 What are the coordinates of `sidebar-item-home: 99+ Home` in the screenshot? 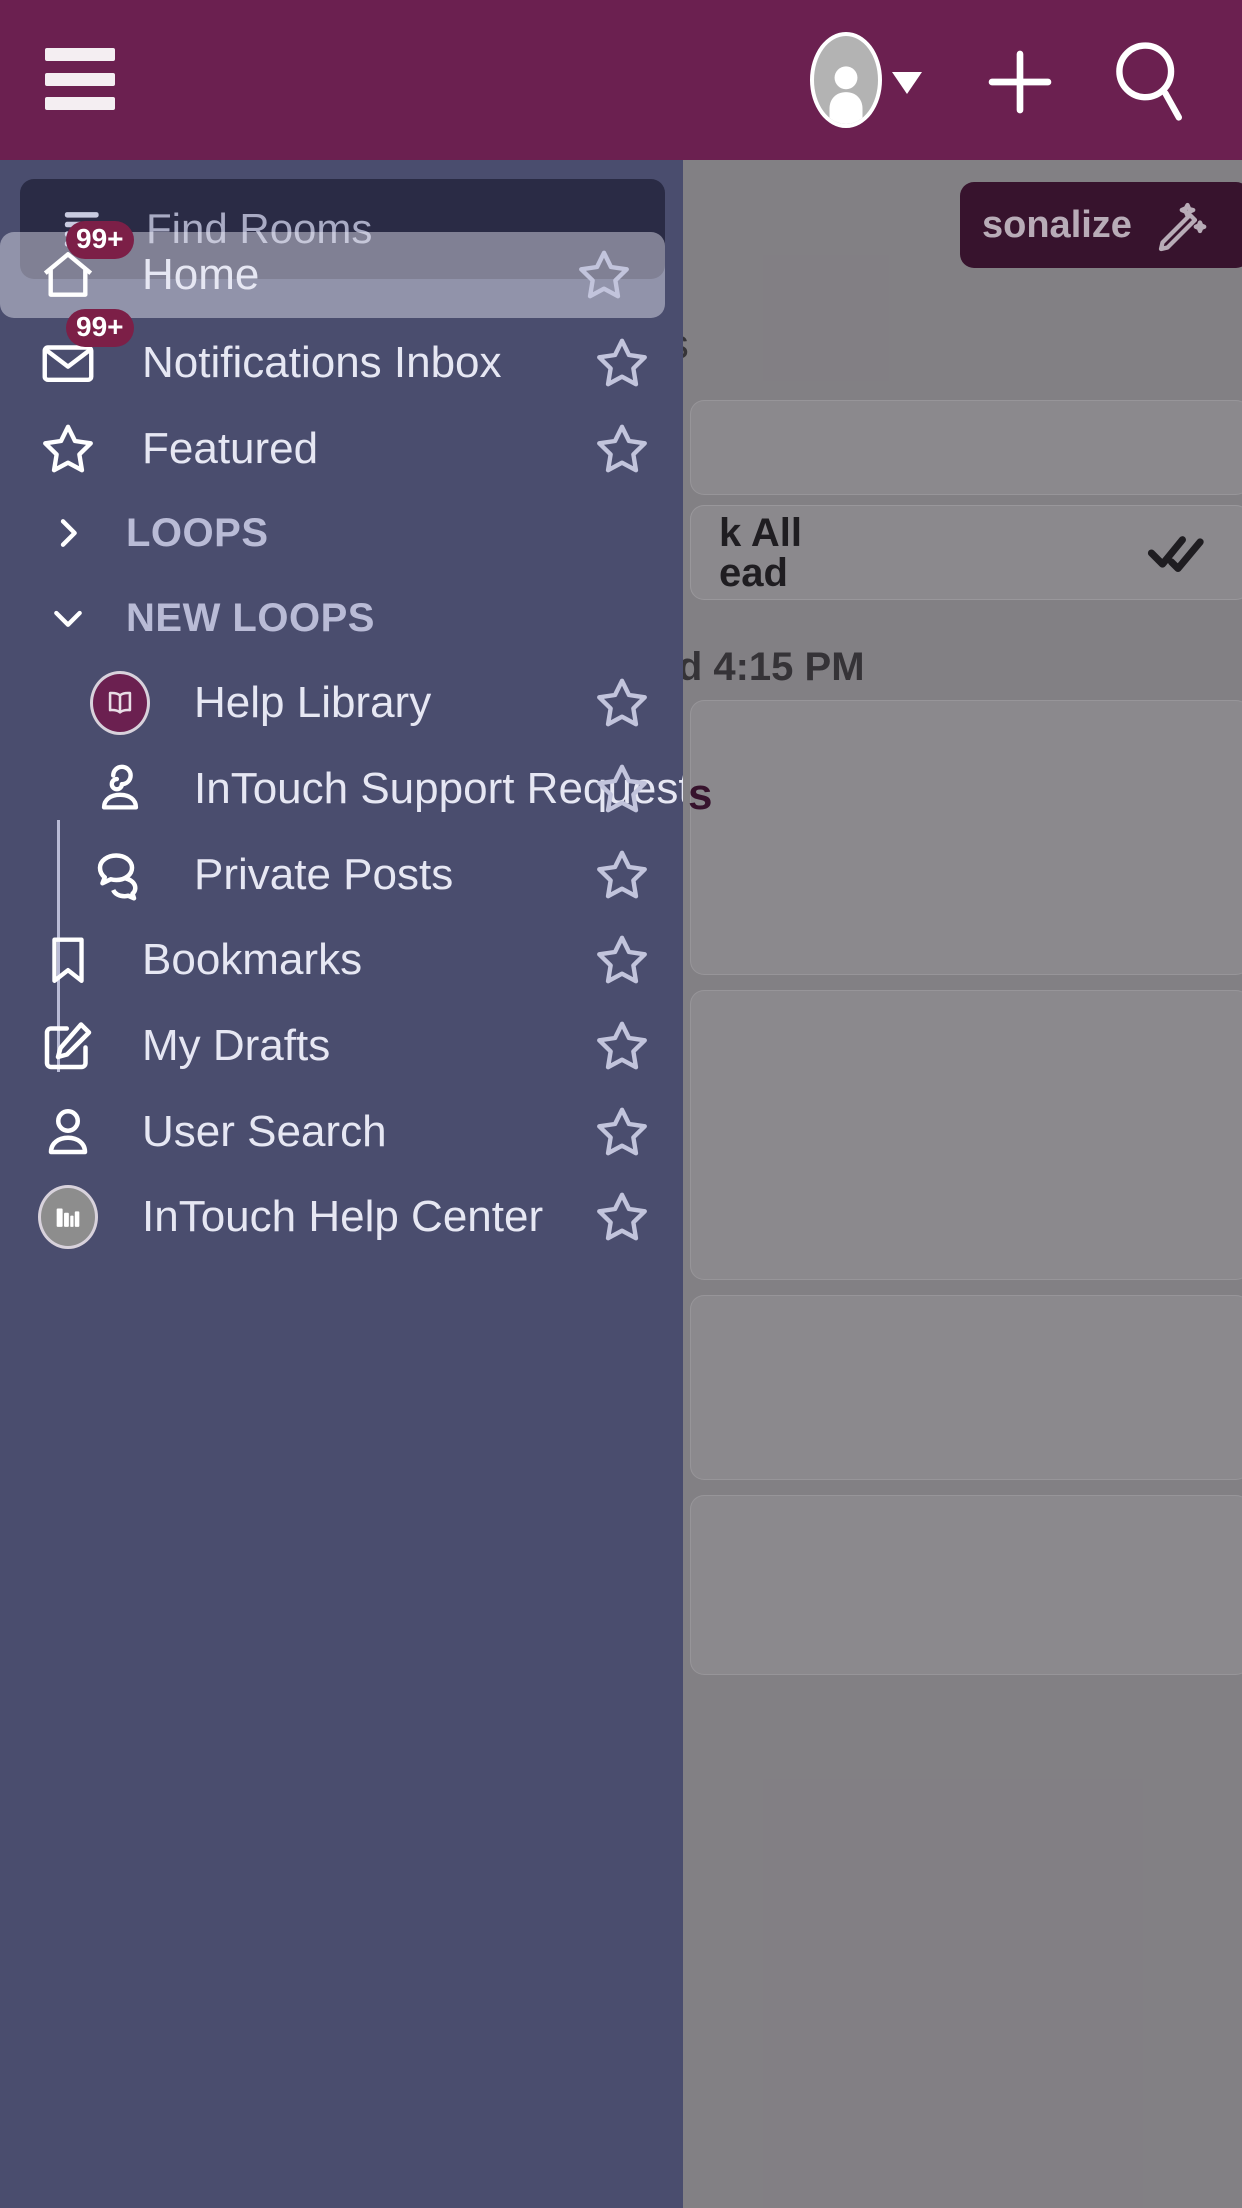 It's located at (332, 269).